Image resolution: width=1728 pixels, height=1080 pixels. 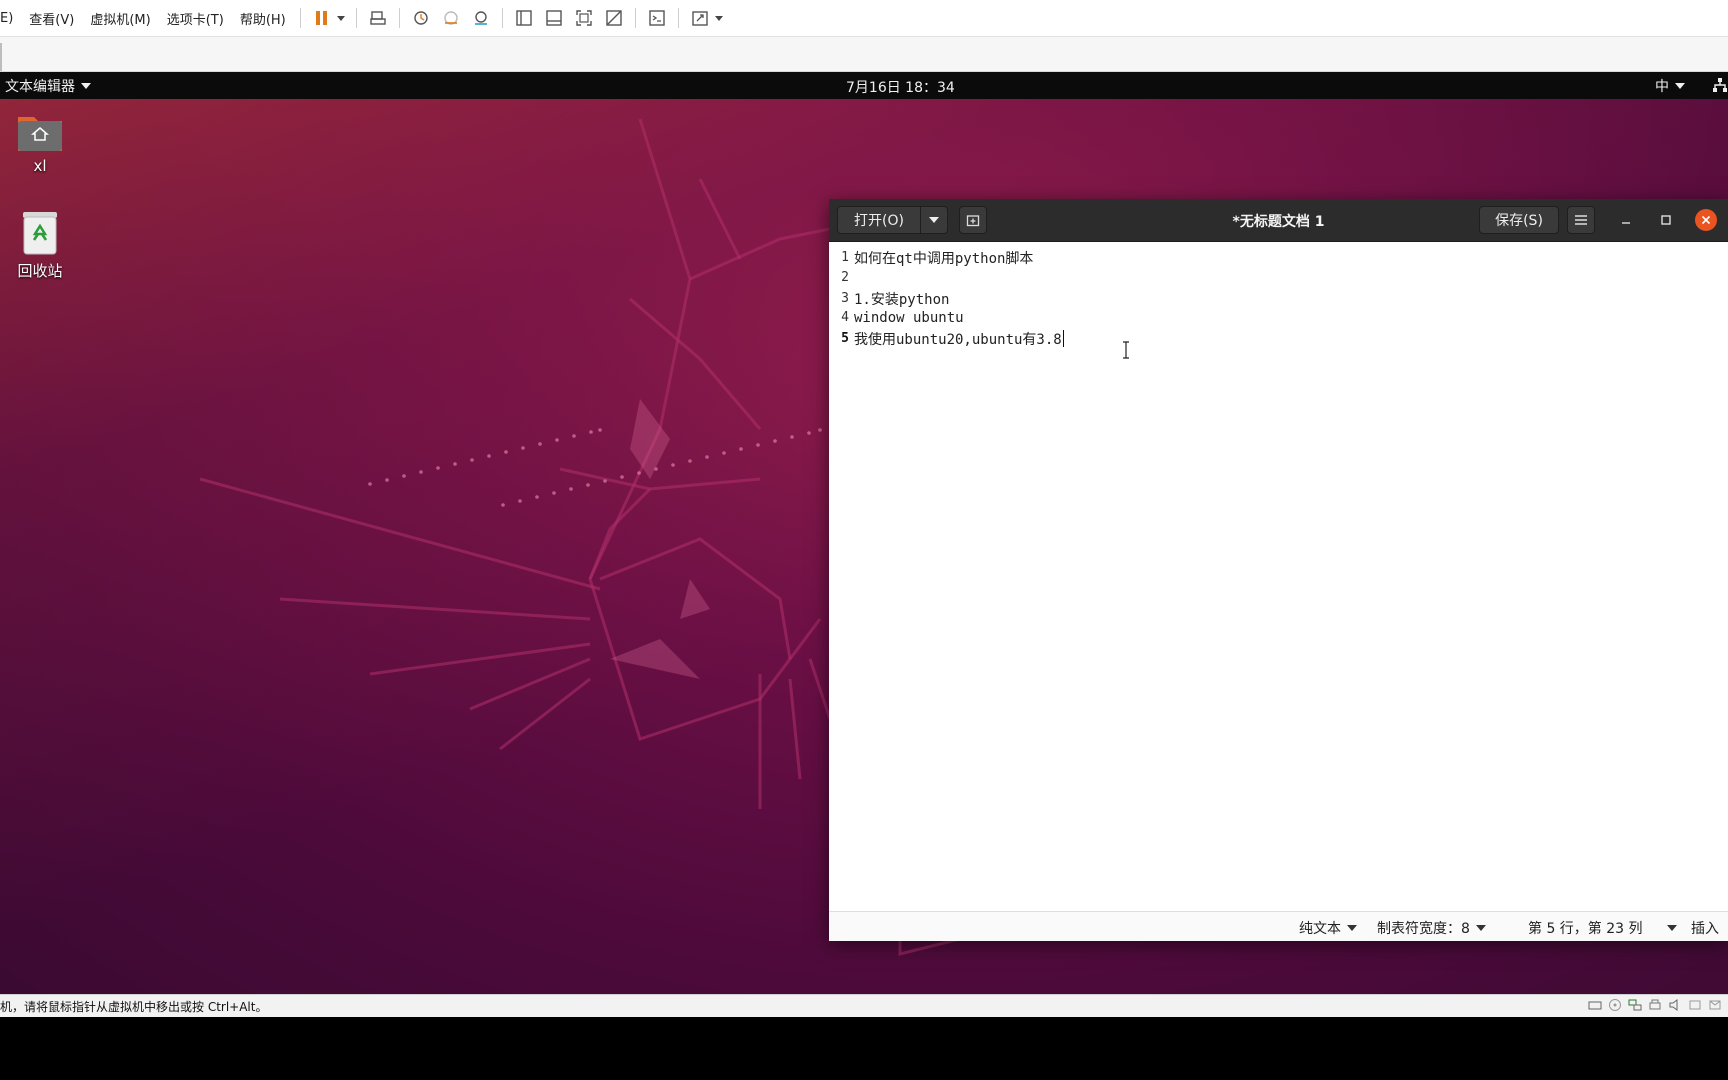 I want to click on status-message: 机，请将鼠标指针从虚拟机中移出或按 Ctrl+Alt。, so click(x=134, y=1006).